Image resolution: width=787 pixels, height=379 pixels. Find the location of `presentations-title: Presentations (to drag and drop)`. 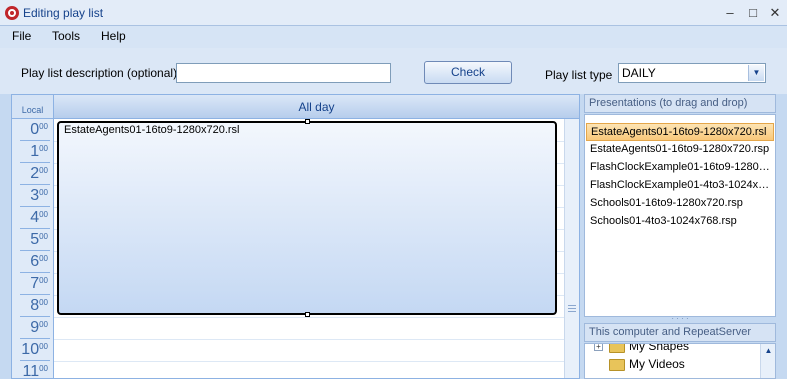

presentations-title: Presentations (to drag and drop) is located at coordinates (680, 103).